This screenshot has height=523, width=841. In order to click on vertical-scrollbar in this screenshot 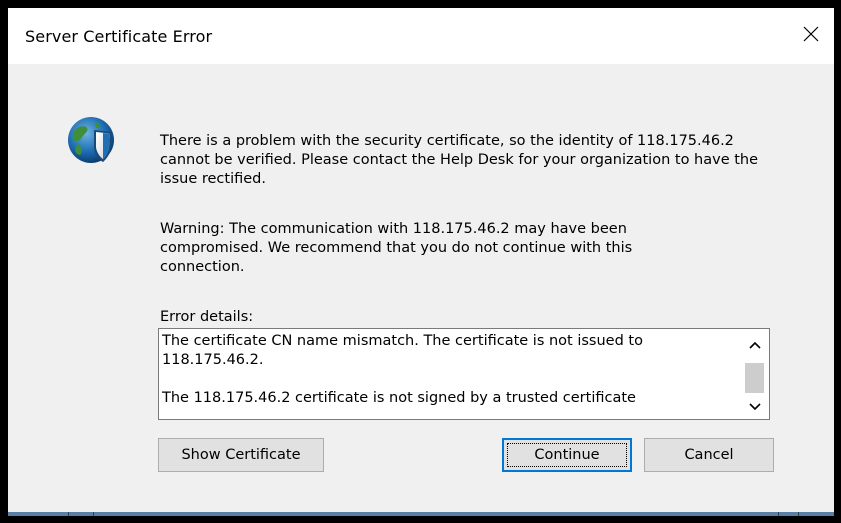, I will do `click(754, 374)`.